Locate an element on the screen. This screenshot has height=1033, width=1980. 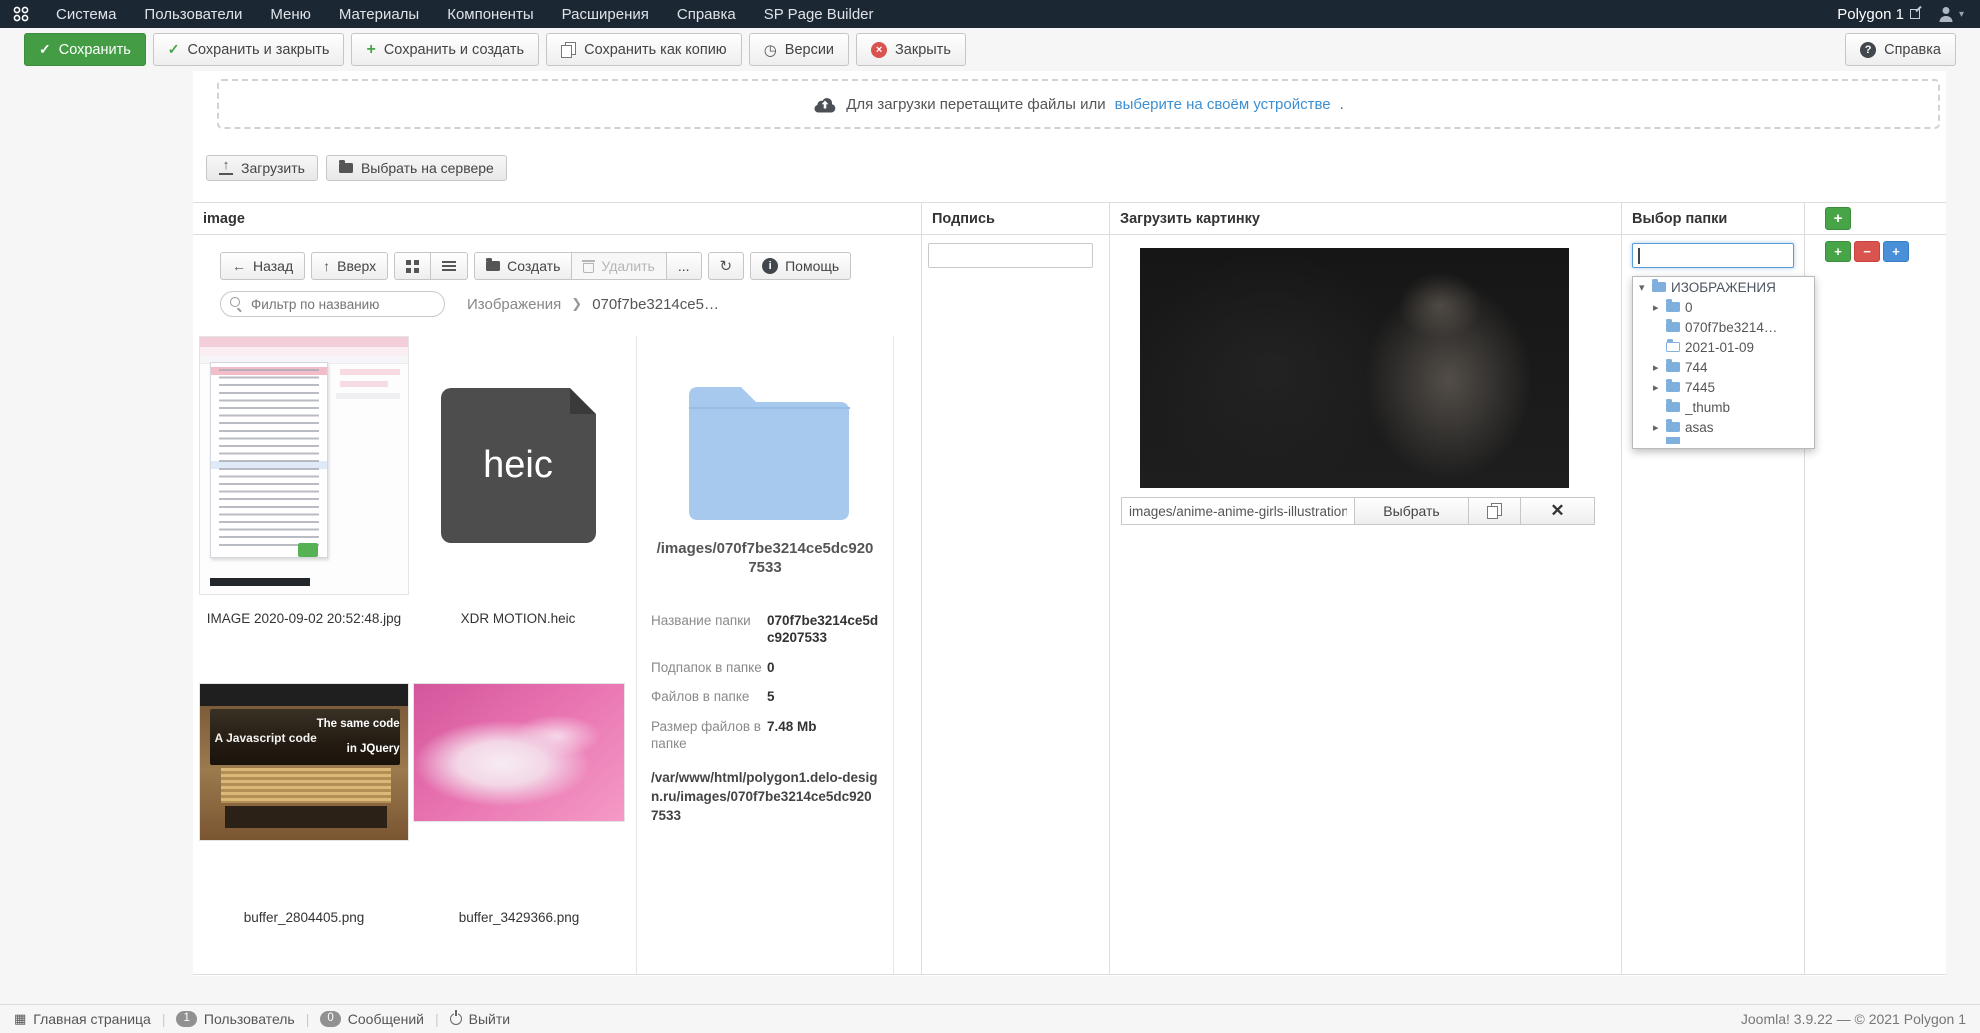
create-folder-button: Создать is located at coordinates (523, 266).